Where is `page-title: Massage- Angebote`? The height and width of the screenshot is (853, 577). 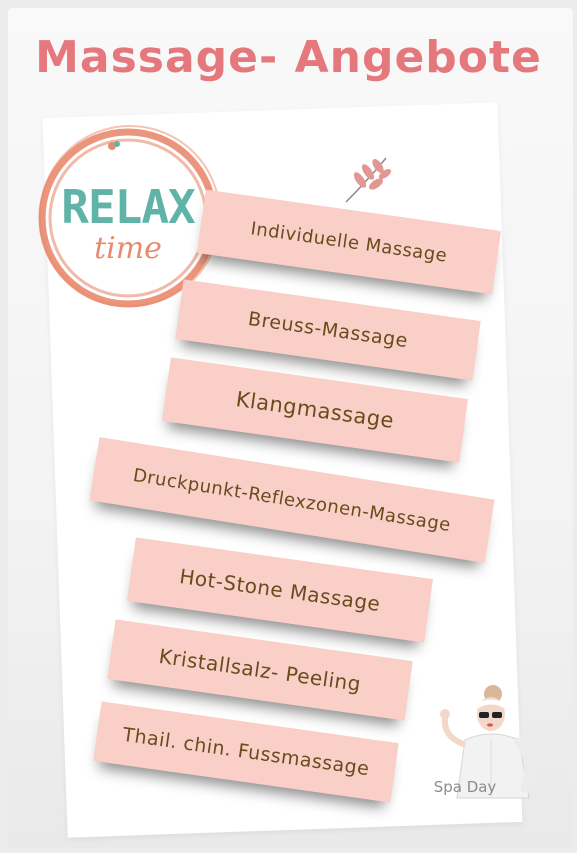
page-title: Massage- Angebote is located at coordinates (288, 57).